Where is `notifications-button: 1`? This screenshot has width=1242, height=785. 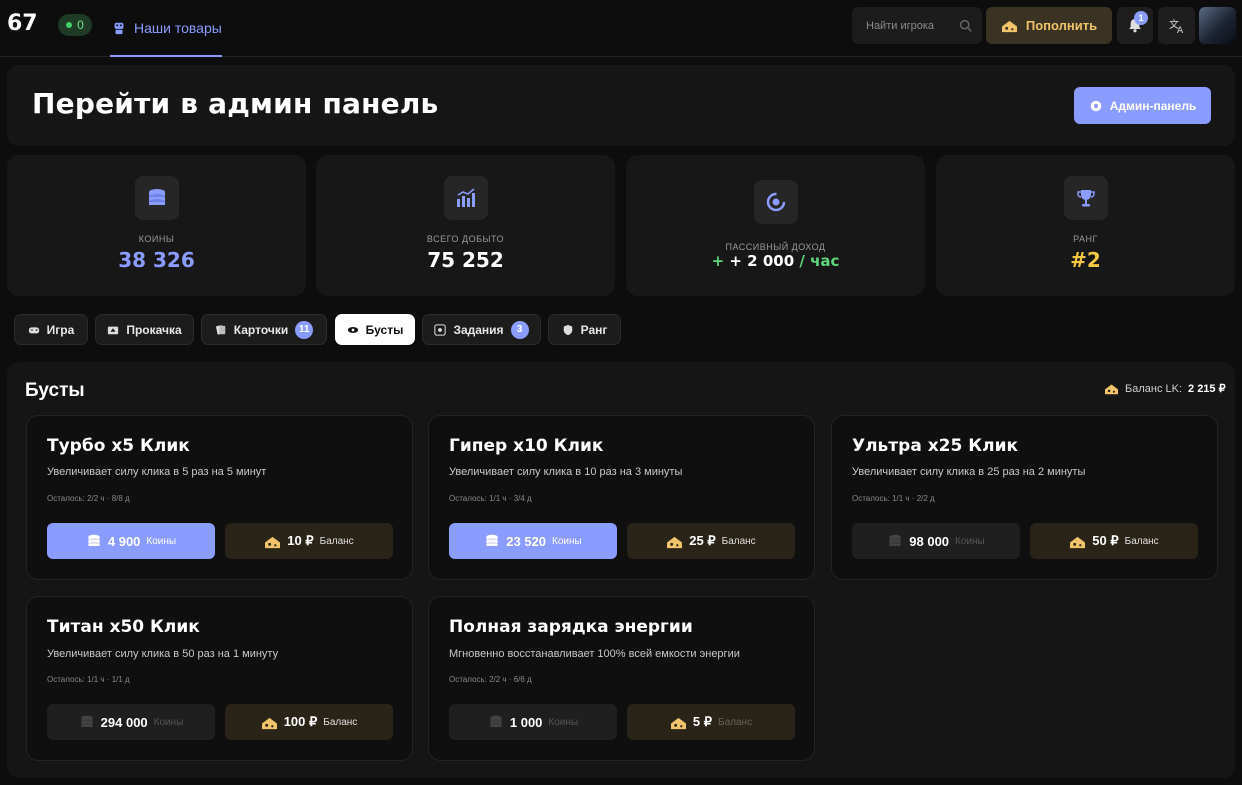 notifications-button: 1 is located at coordinates (1135, 25).